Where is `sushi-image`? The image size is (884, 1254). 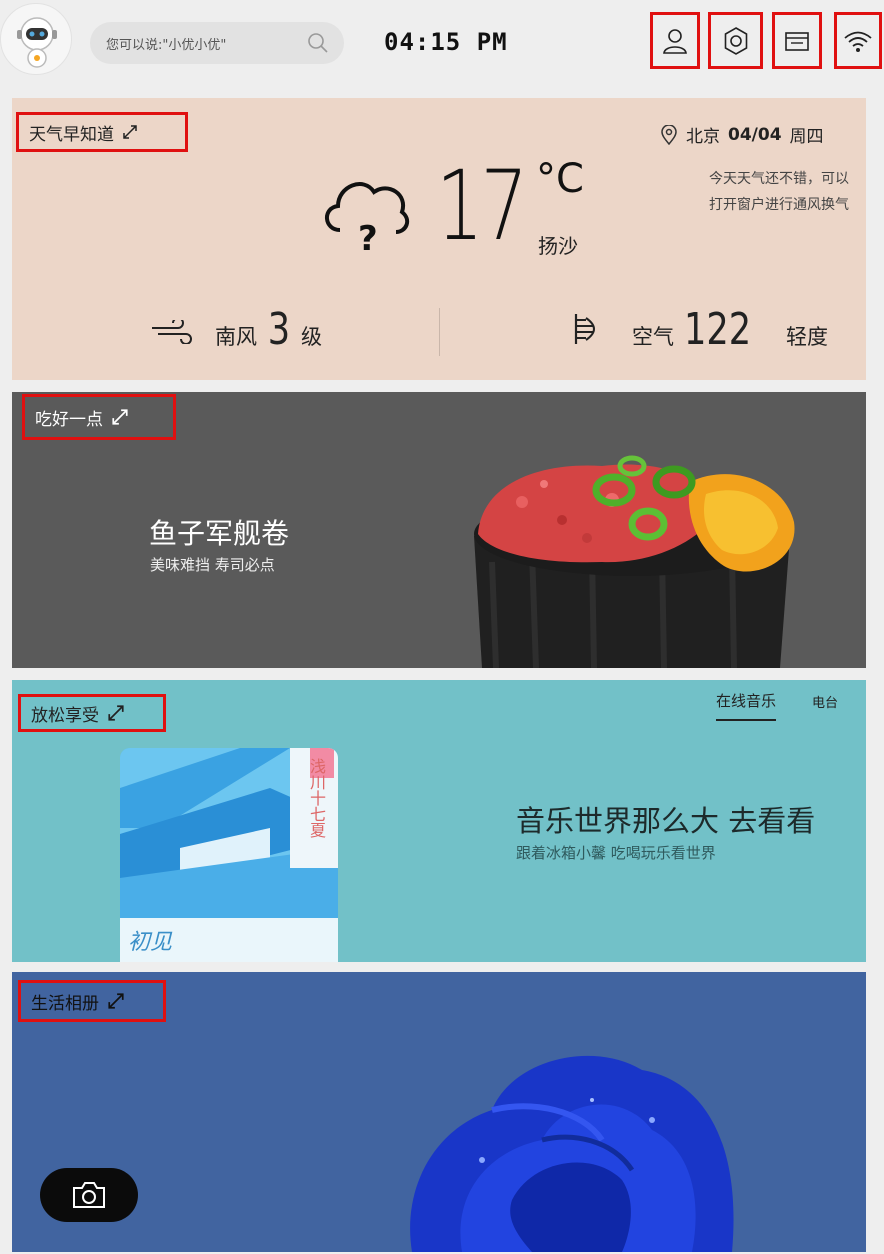
sushi-image is located at coordinates (634, 561).